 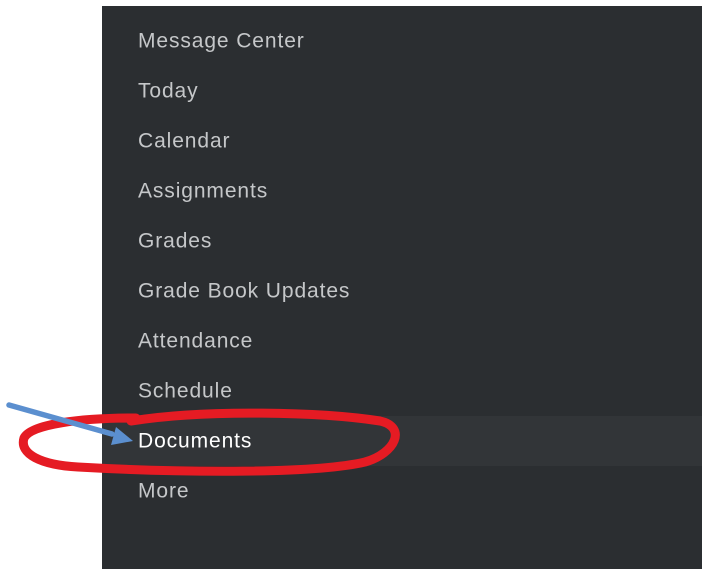 I want to click on blue-arrow-line, so click(x=60, y=419).